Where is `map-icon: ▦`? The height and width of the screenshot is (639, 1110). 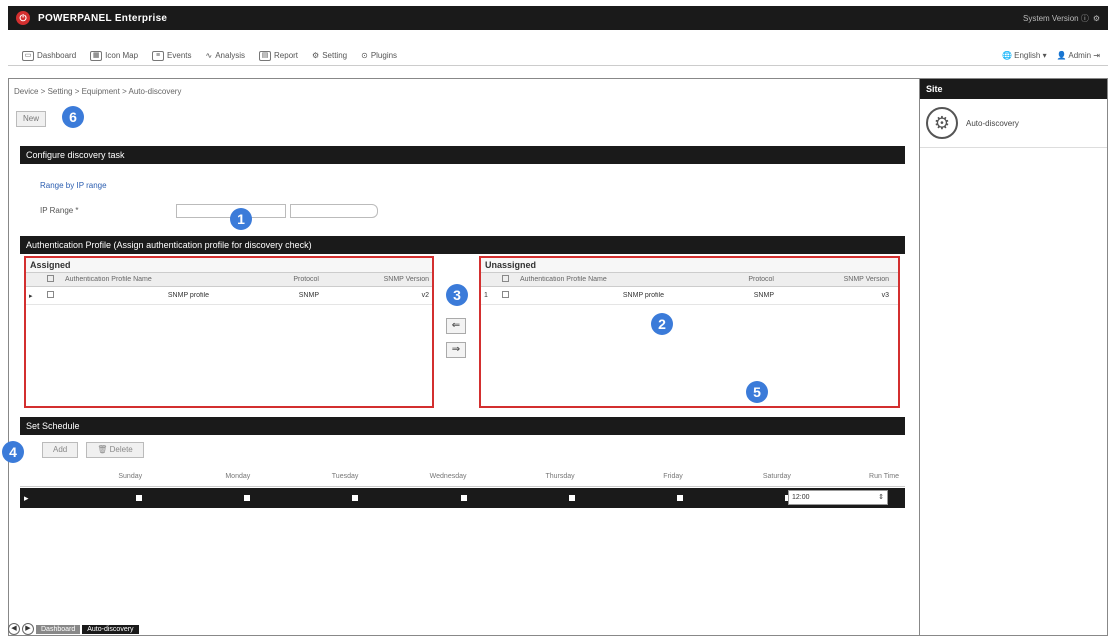 map-icon: ▦ is located at coordinates (96, 55).